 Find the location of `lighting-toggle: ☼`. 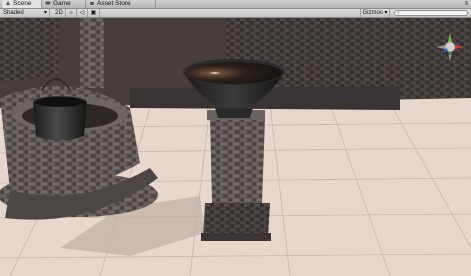

lighting-toggle: ☼ is located at coordinates (71, 13).